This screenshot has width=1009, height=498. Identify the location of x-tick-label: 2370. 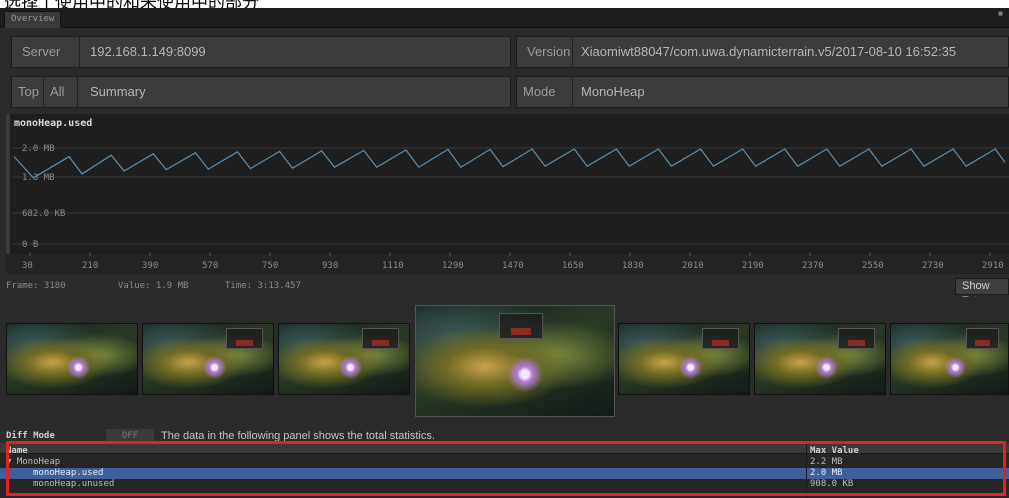
(813, 266).